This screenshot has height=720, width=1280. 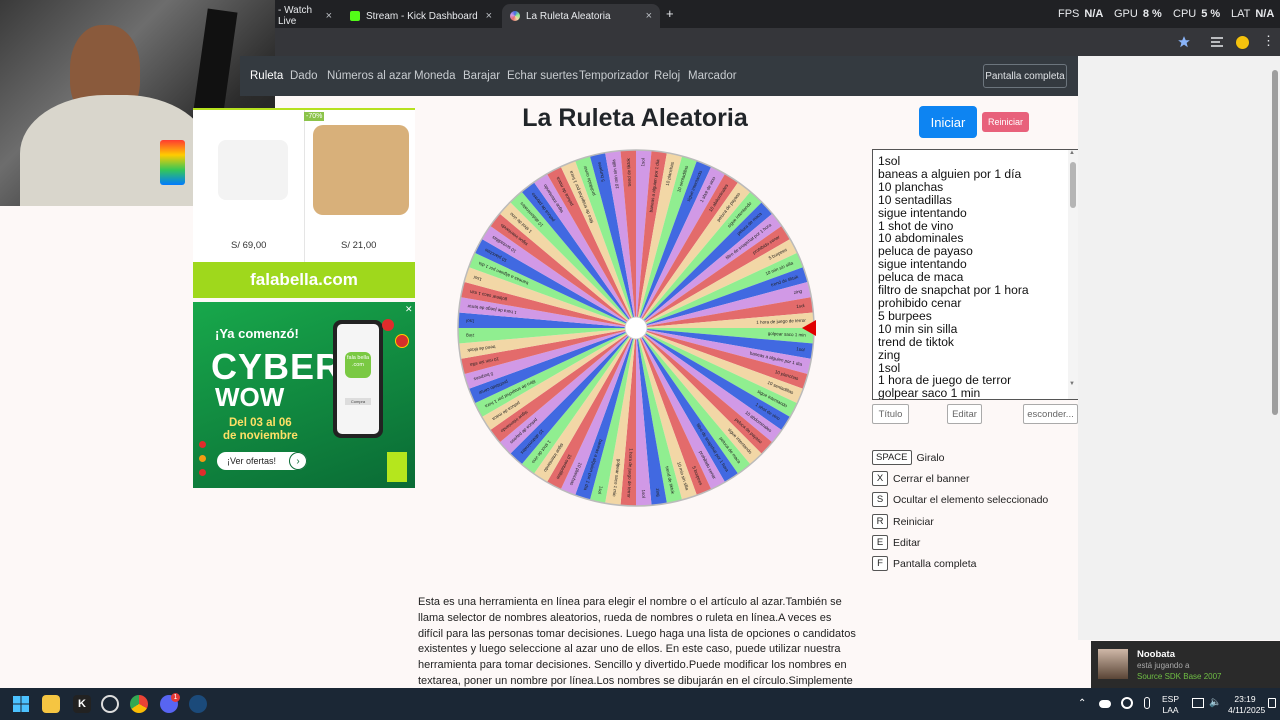 I want to click on falabella-tag-icon, so click(x=397, y=467).